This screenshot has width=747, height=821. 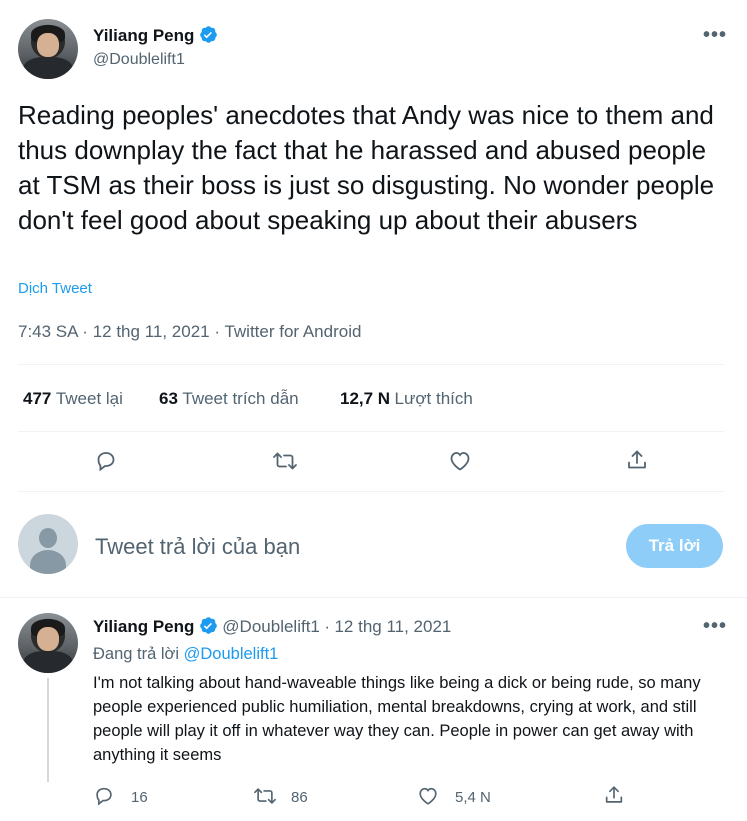 What do you see at coordinates (240, 398) in the screenshot?
I see `quotes-label: Tweet trích dẫn` at bounding box center [240, 398].